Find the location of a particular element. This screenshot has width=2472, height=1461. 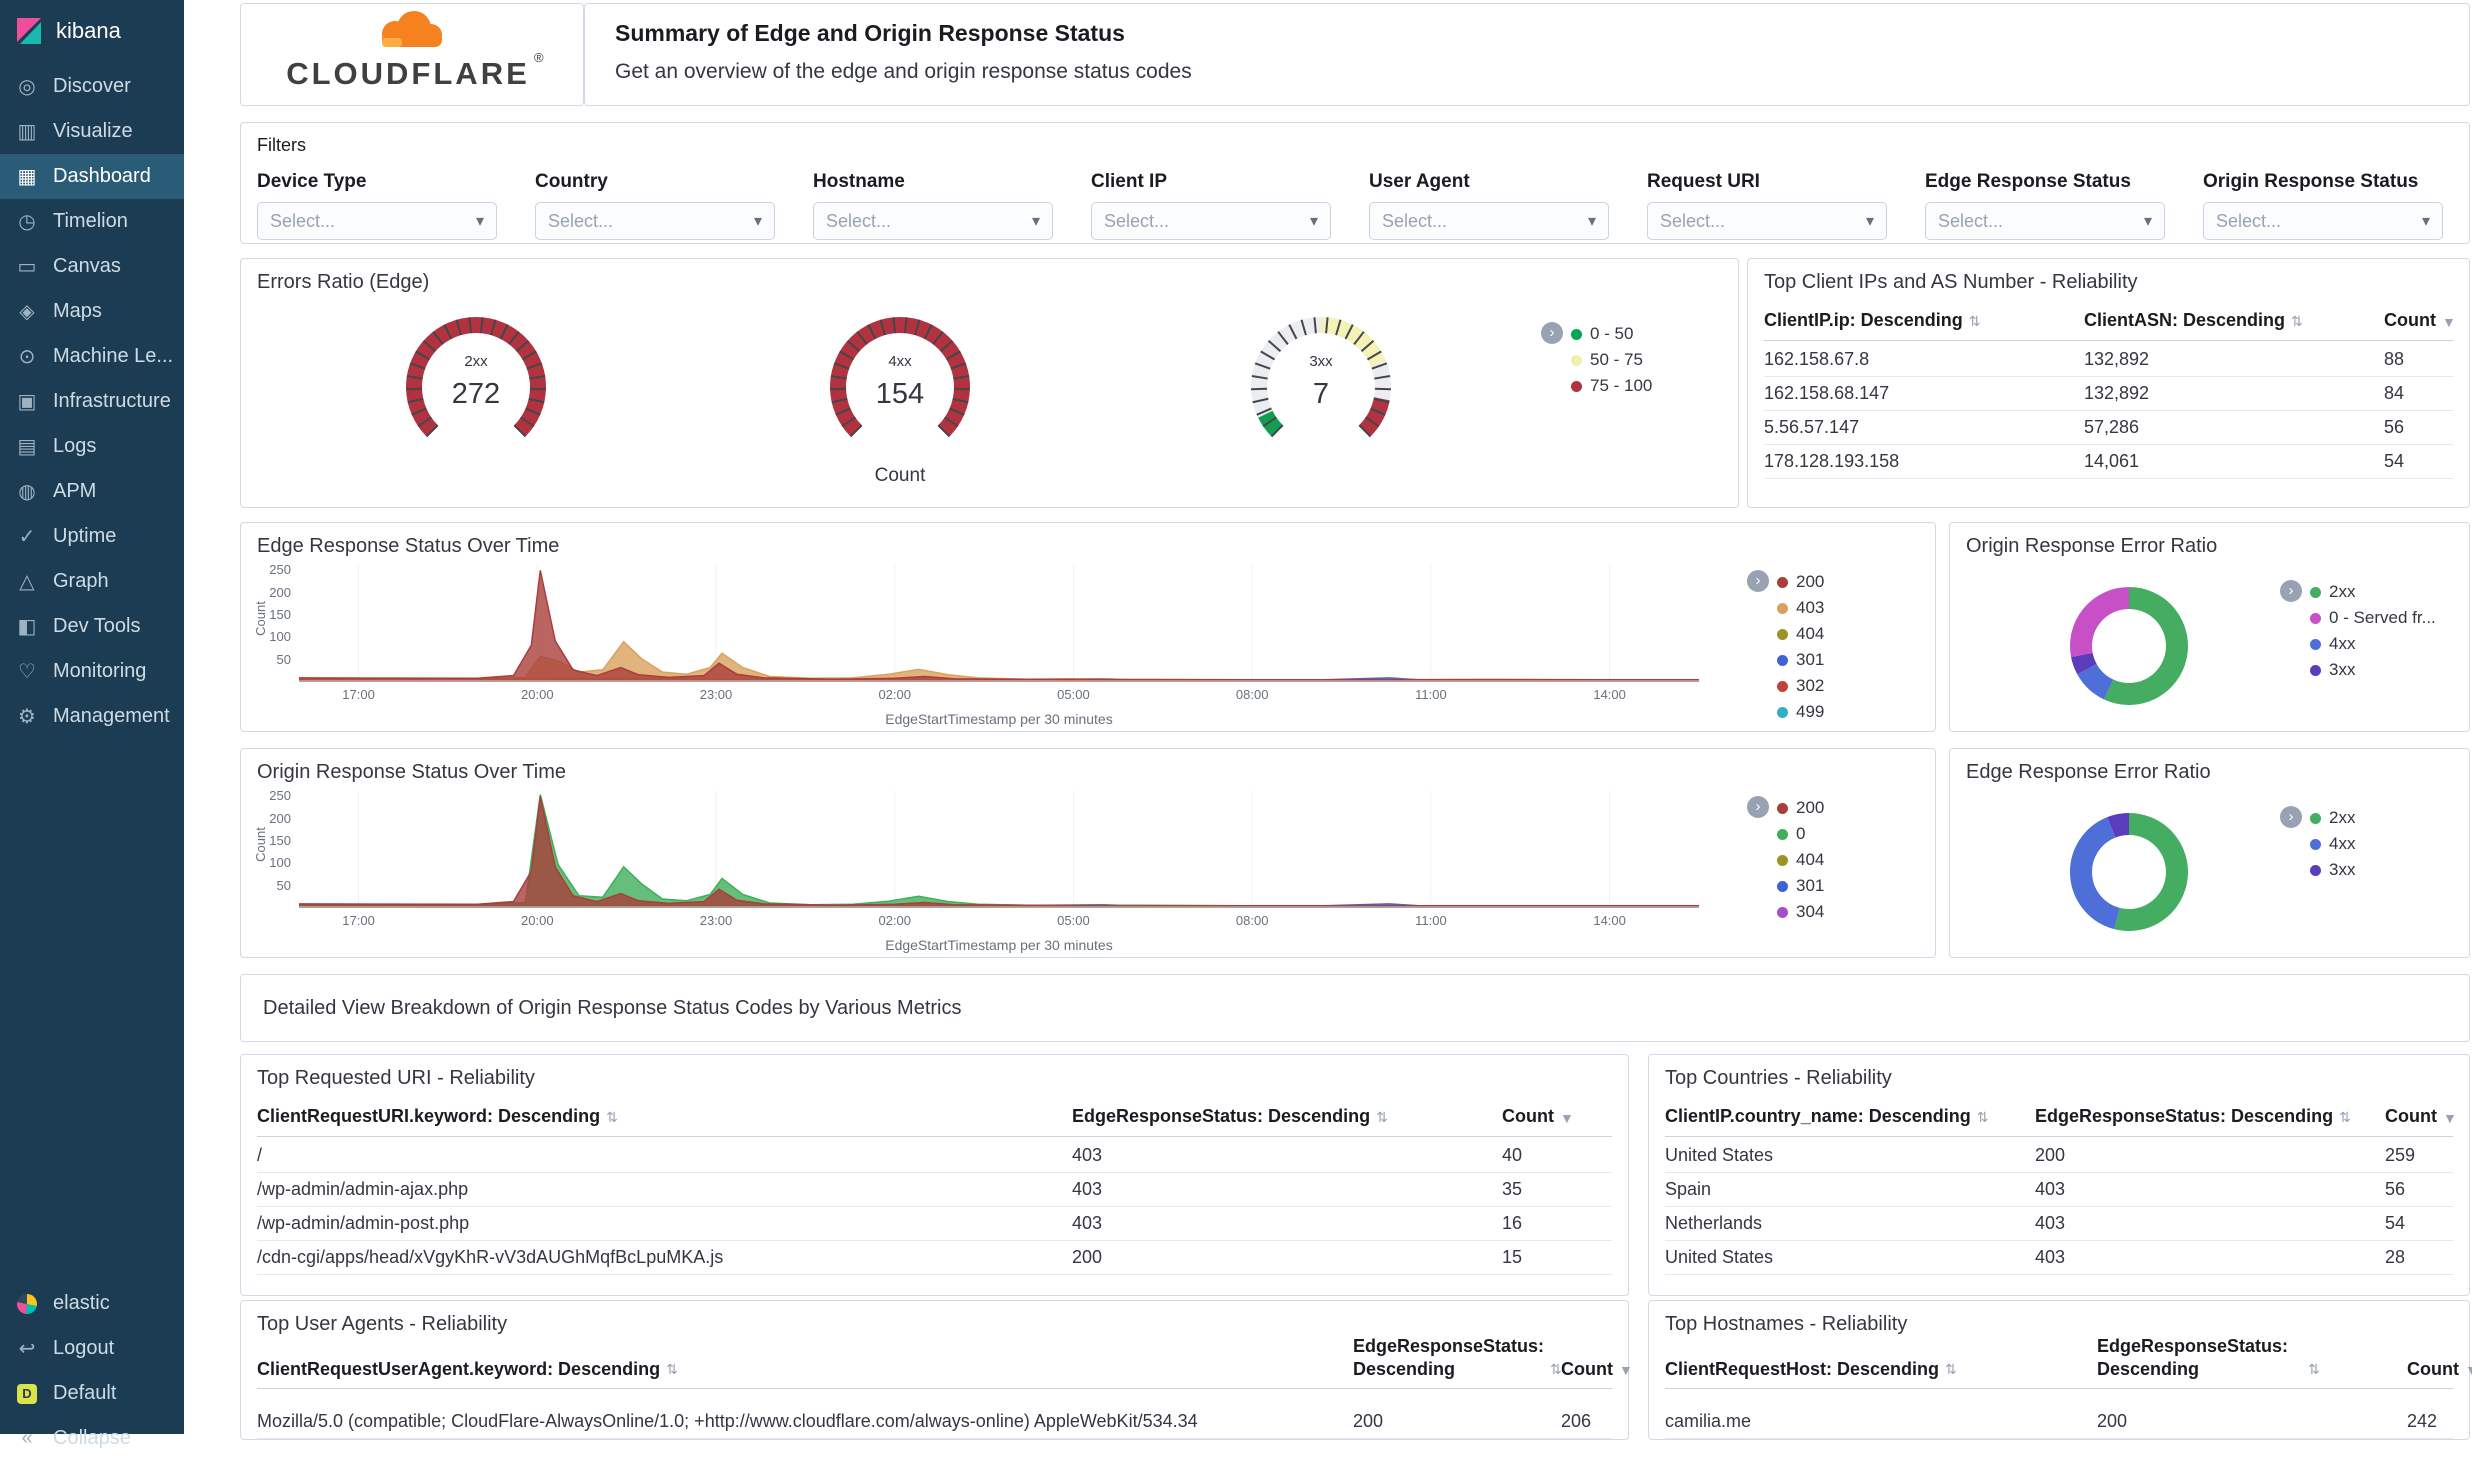

filter-select-client-ip: Select... ▾ is located at coordinates (1211, 221).